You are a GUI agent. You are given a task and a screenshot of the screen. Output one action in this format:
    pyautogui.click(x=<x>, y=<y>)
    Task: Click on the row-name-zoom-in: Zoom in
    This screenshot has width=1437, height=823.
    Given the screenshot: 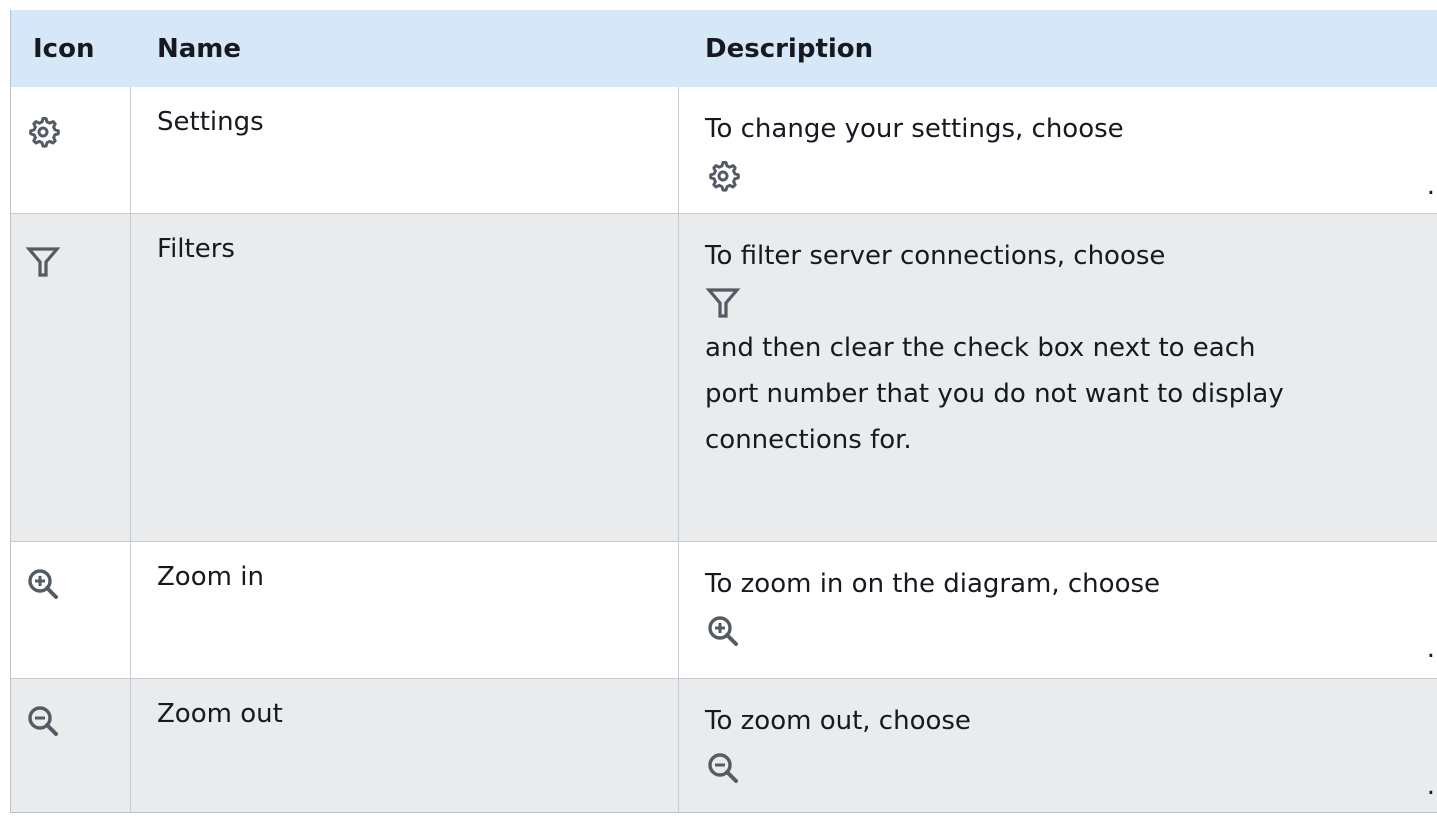 What is the action you would take?
    pyautogui.click(x=210, y=577)
    